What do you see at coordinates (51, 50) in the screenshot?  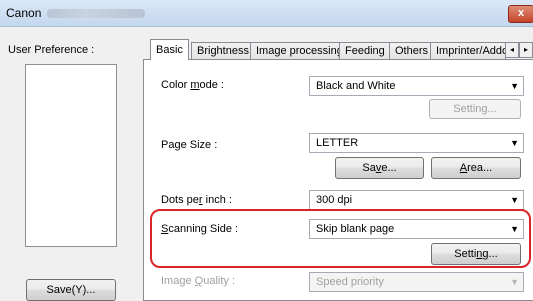 I see `user-preference-label: User Preference :` at bounding box center [51, 50].